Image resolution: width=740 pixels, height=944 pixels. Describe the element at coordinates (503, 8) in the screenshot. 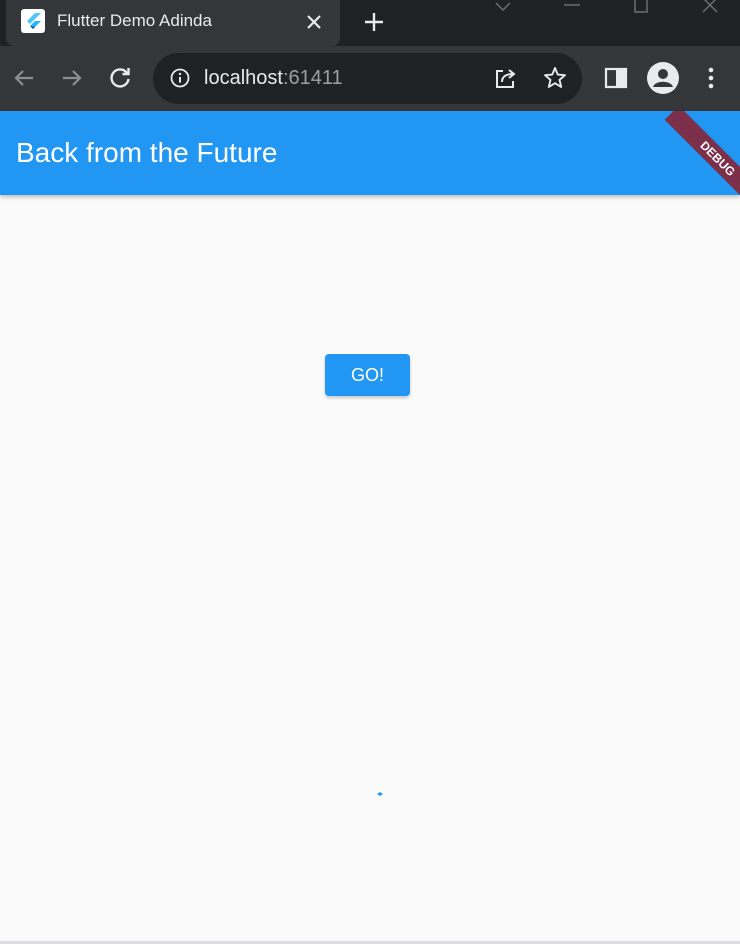

I see `tab-search-icon` at that location.